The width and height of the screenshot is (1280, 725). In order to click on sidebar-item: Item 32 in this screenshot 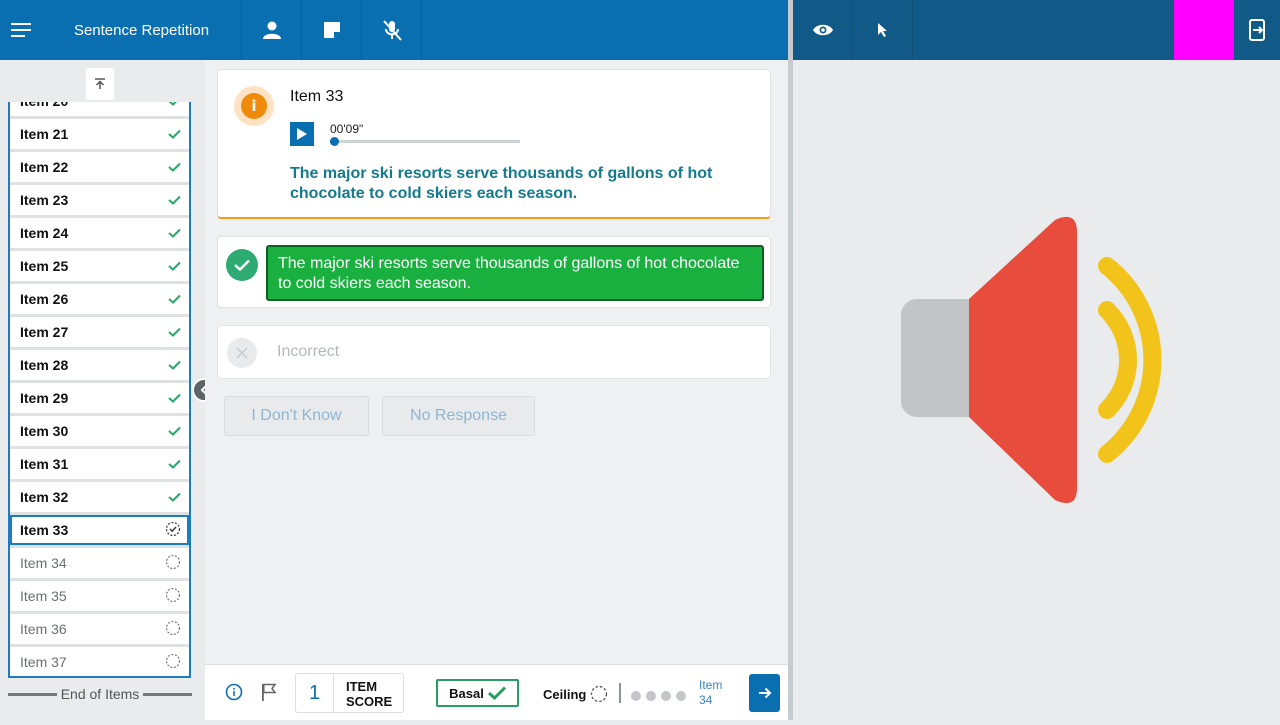, I will do `click(99, 497)`.